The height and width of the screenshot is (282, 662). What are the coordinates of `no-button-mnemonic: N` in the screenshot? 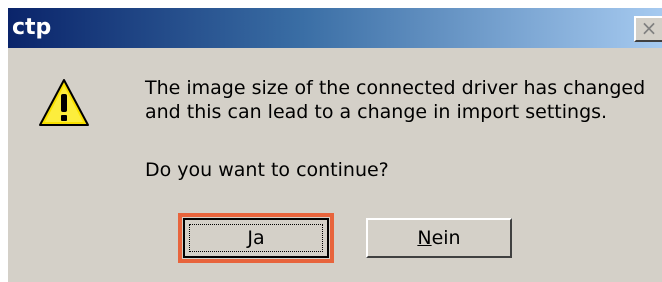 It's located at (424, 238).